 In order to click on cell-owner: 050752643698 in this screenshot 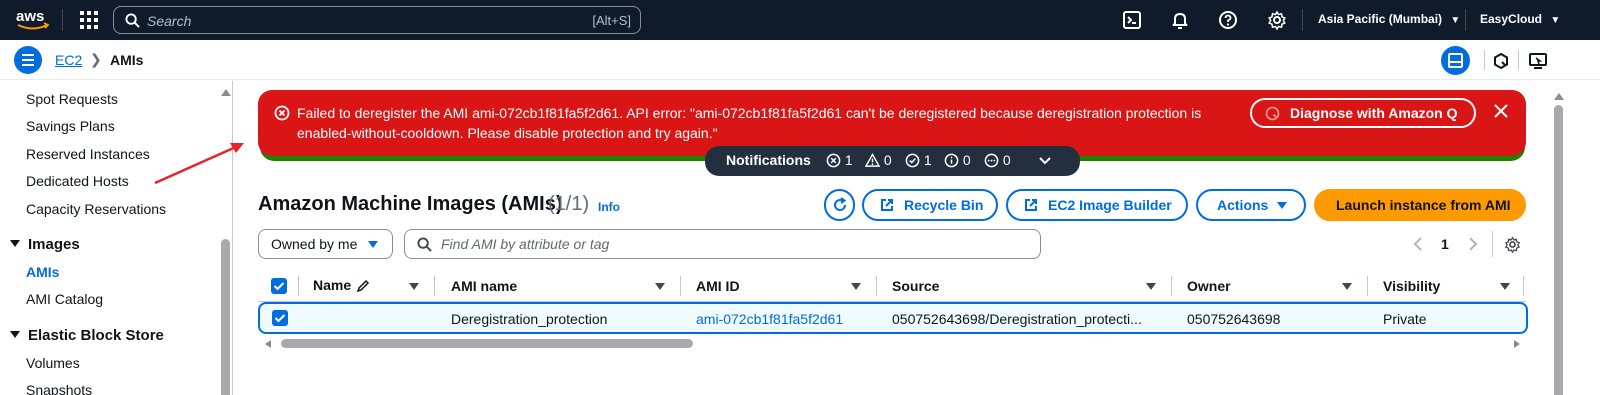, I will do `click(1234, 319)`.